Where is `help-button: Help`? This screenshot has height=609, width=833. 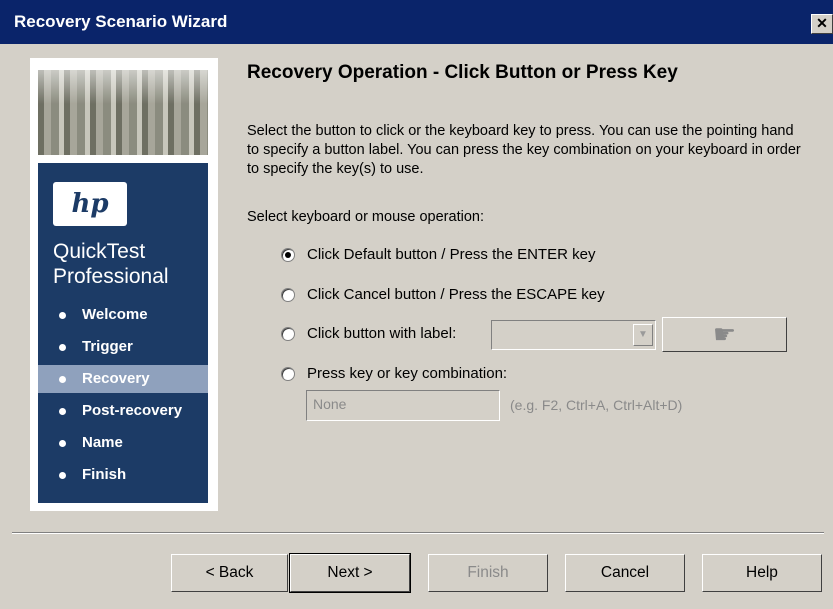 help-button: Help is located at coordinates (762, 573).